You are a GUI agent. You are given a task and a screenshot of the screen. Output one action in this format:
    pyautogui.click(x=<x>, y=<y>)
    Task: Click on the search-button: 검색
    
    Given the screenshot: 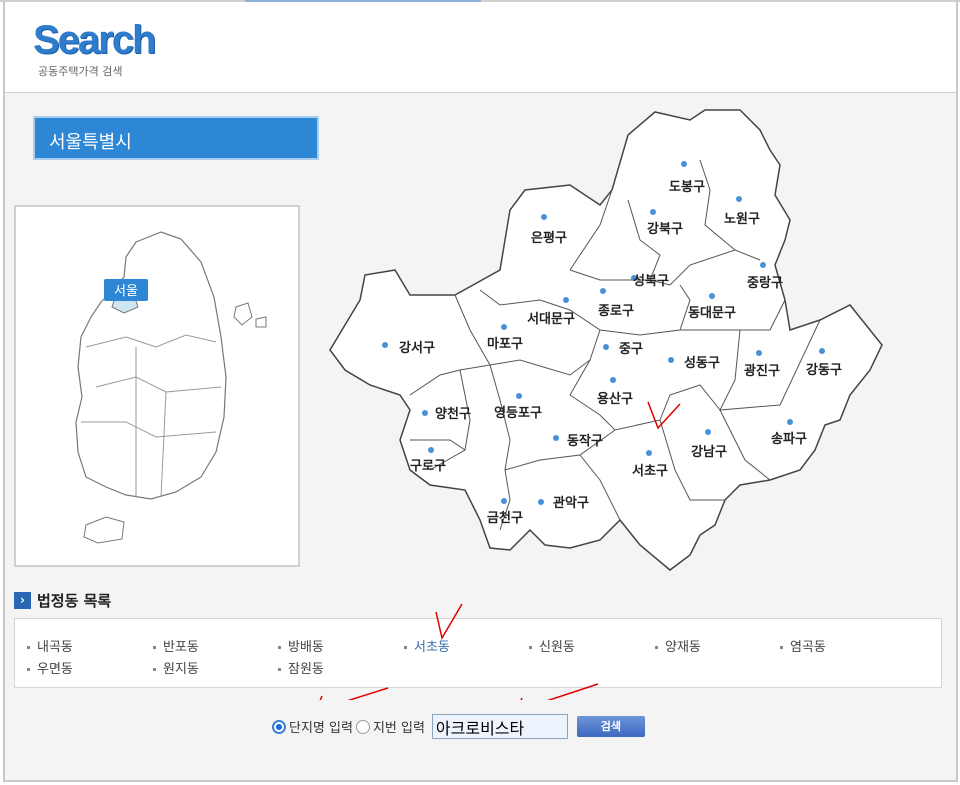 What is the action you would take?
    pyautogui.click(x=610, y=726)
    